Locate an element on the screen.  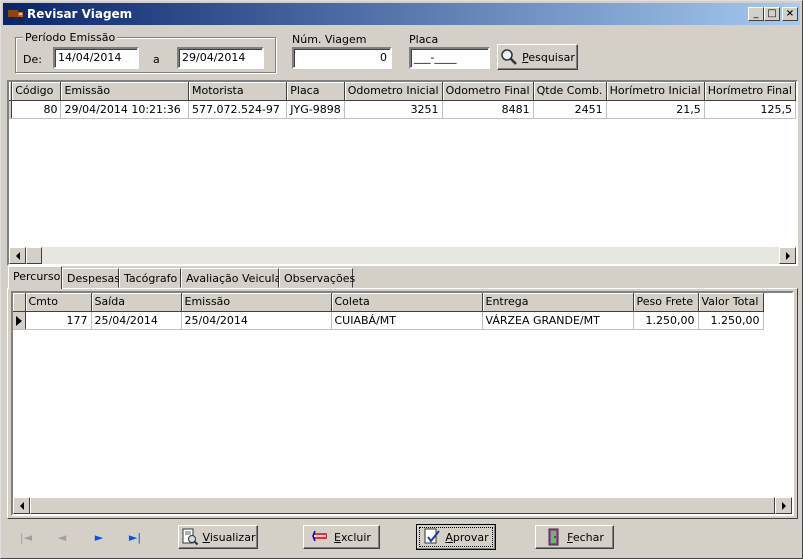
cell-entrega: VÁRZEA GRANDE/MT is located at coordinates (558, 320).